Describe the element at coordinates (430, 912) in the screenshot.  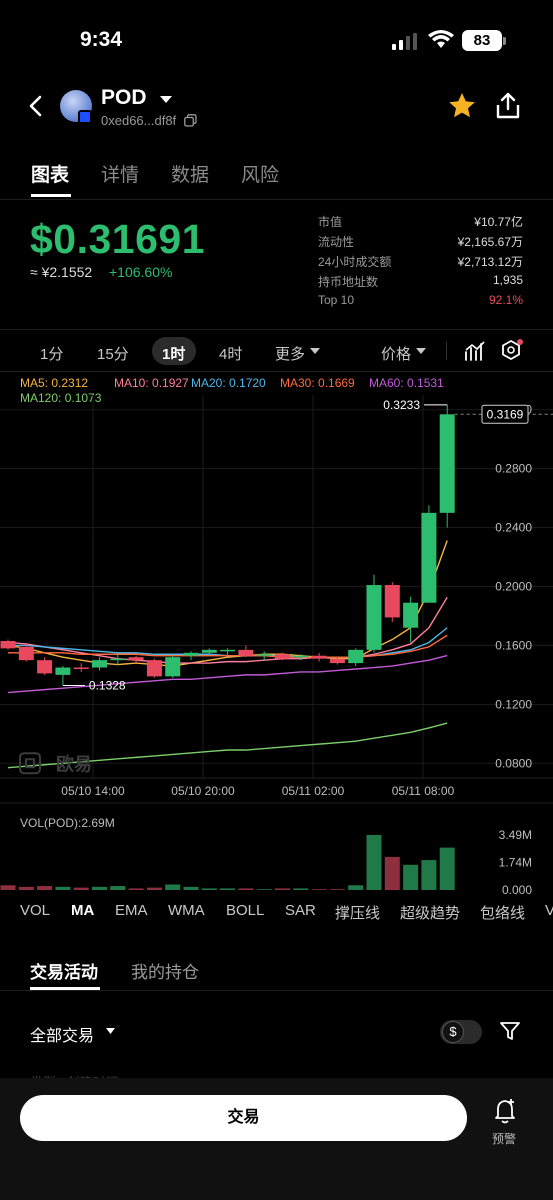
I see `indicator-supertrend: 超级趋势` at that location.